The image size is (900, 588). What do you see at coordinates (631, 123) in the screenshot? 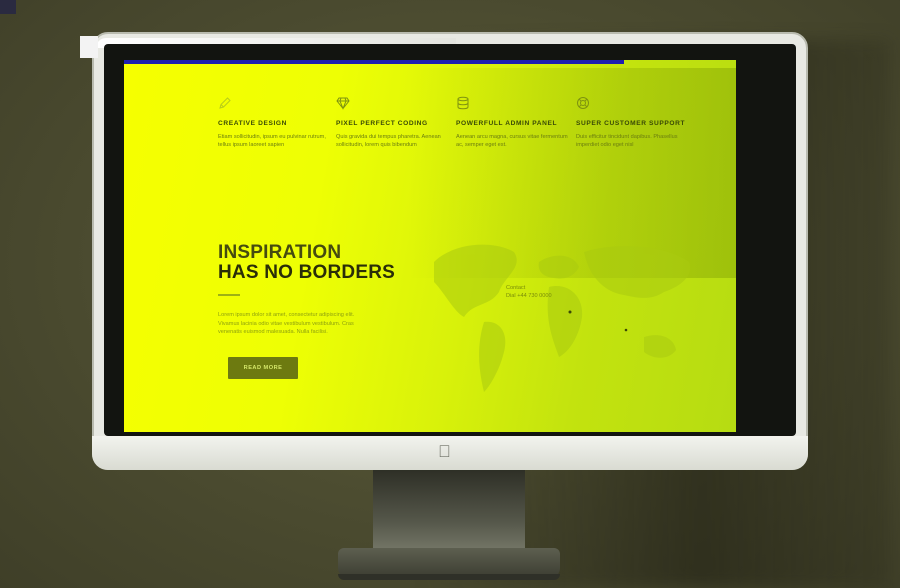
I see `feature-title: Super Customer Support` at bounding box center [631, 123].